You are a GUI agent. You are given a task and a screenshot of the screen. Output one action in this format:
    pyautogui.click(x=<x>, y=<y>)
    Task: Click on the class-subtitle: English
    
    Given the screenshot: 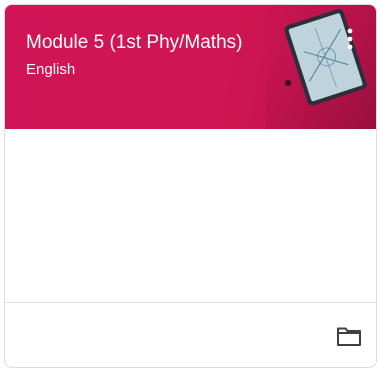 What is the action you would take?
    pyautogui.click(x=51, y=69)
    